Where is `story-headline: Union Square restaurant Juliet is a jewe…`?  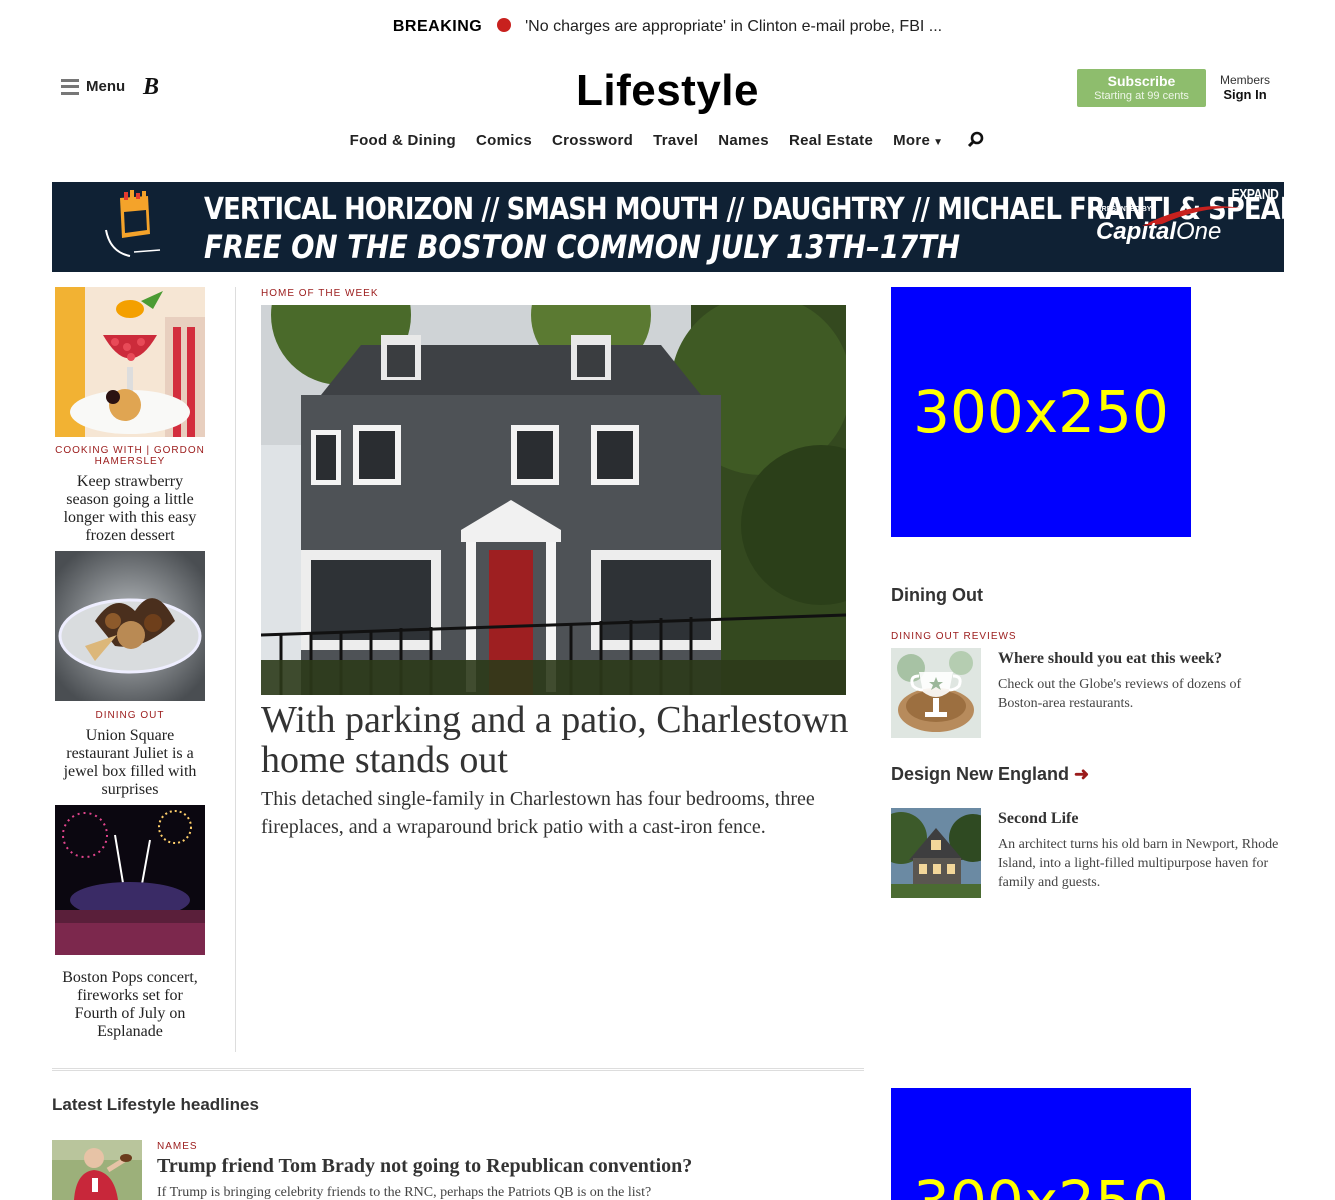
story-headline: Union Square restaurant Juliet is a jewe… is located at coordinates (130, 763).